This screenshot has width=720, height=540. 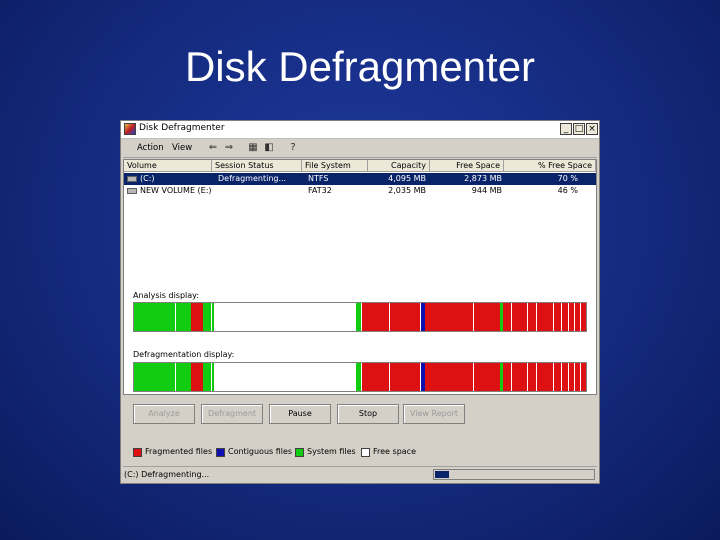 I want to click on volume-name: (C:), so click(x=147, y=178).